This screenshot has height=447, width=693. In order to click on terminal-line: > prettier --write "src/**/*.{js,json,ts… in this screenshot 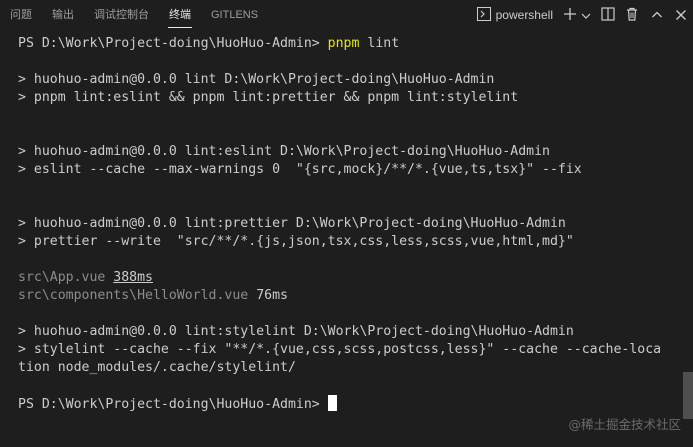, I will do `click(296, 241)`.